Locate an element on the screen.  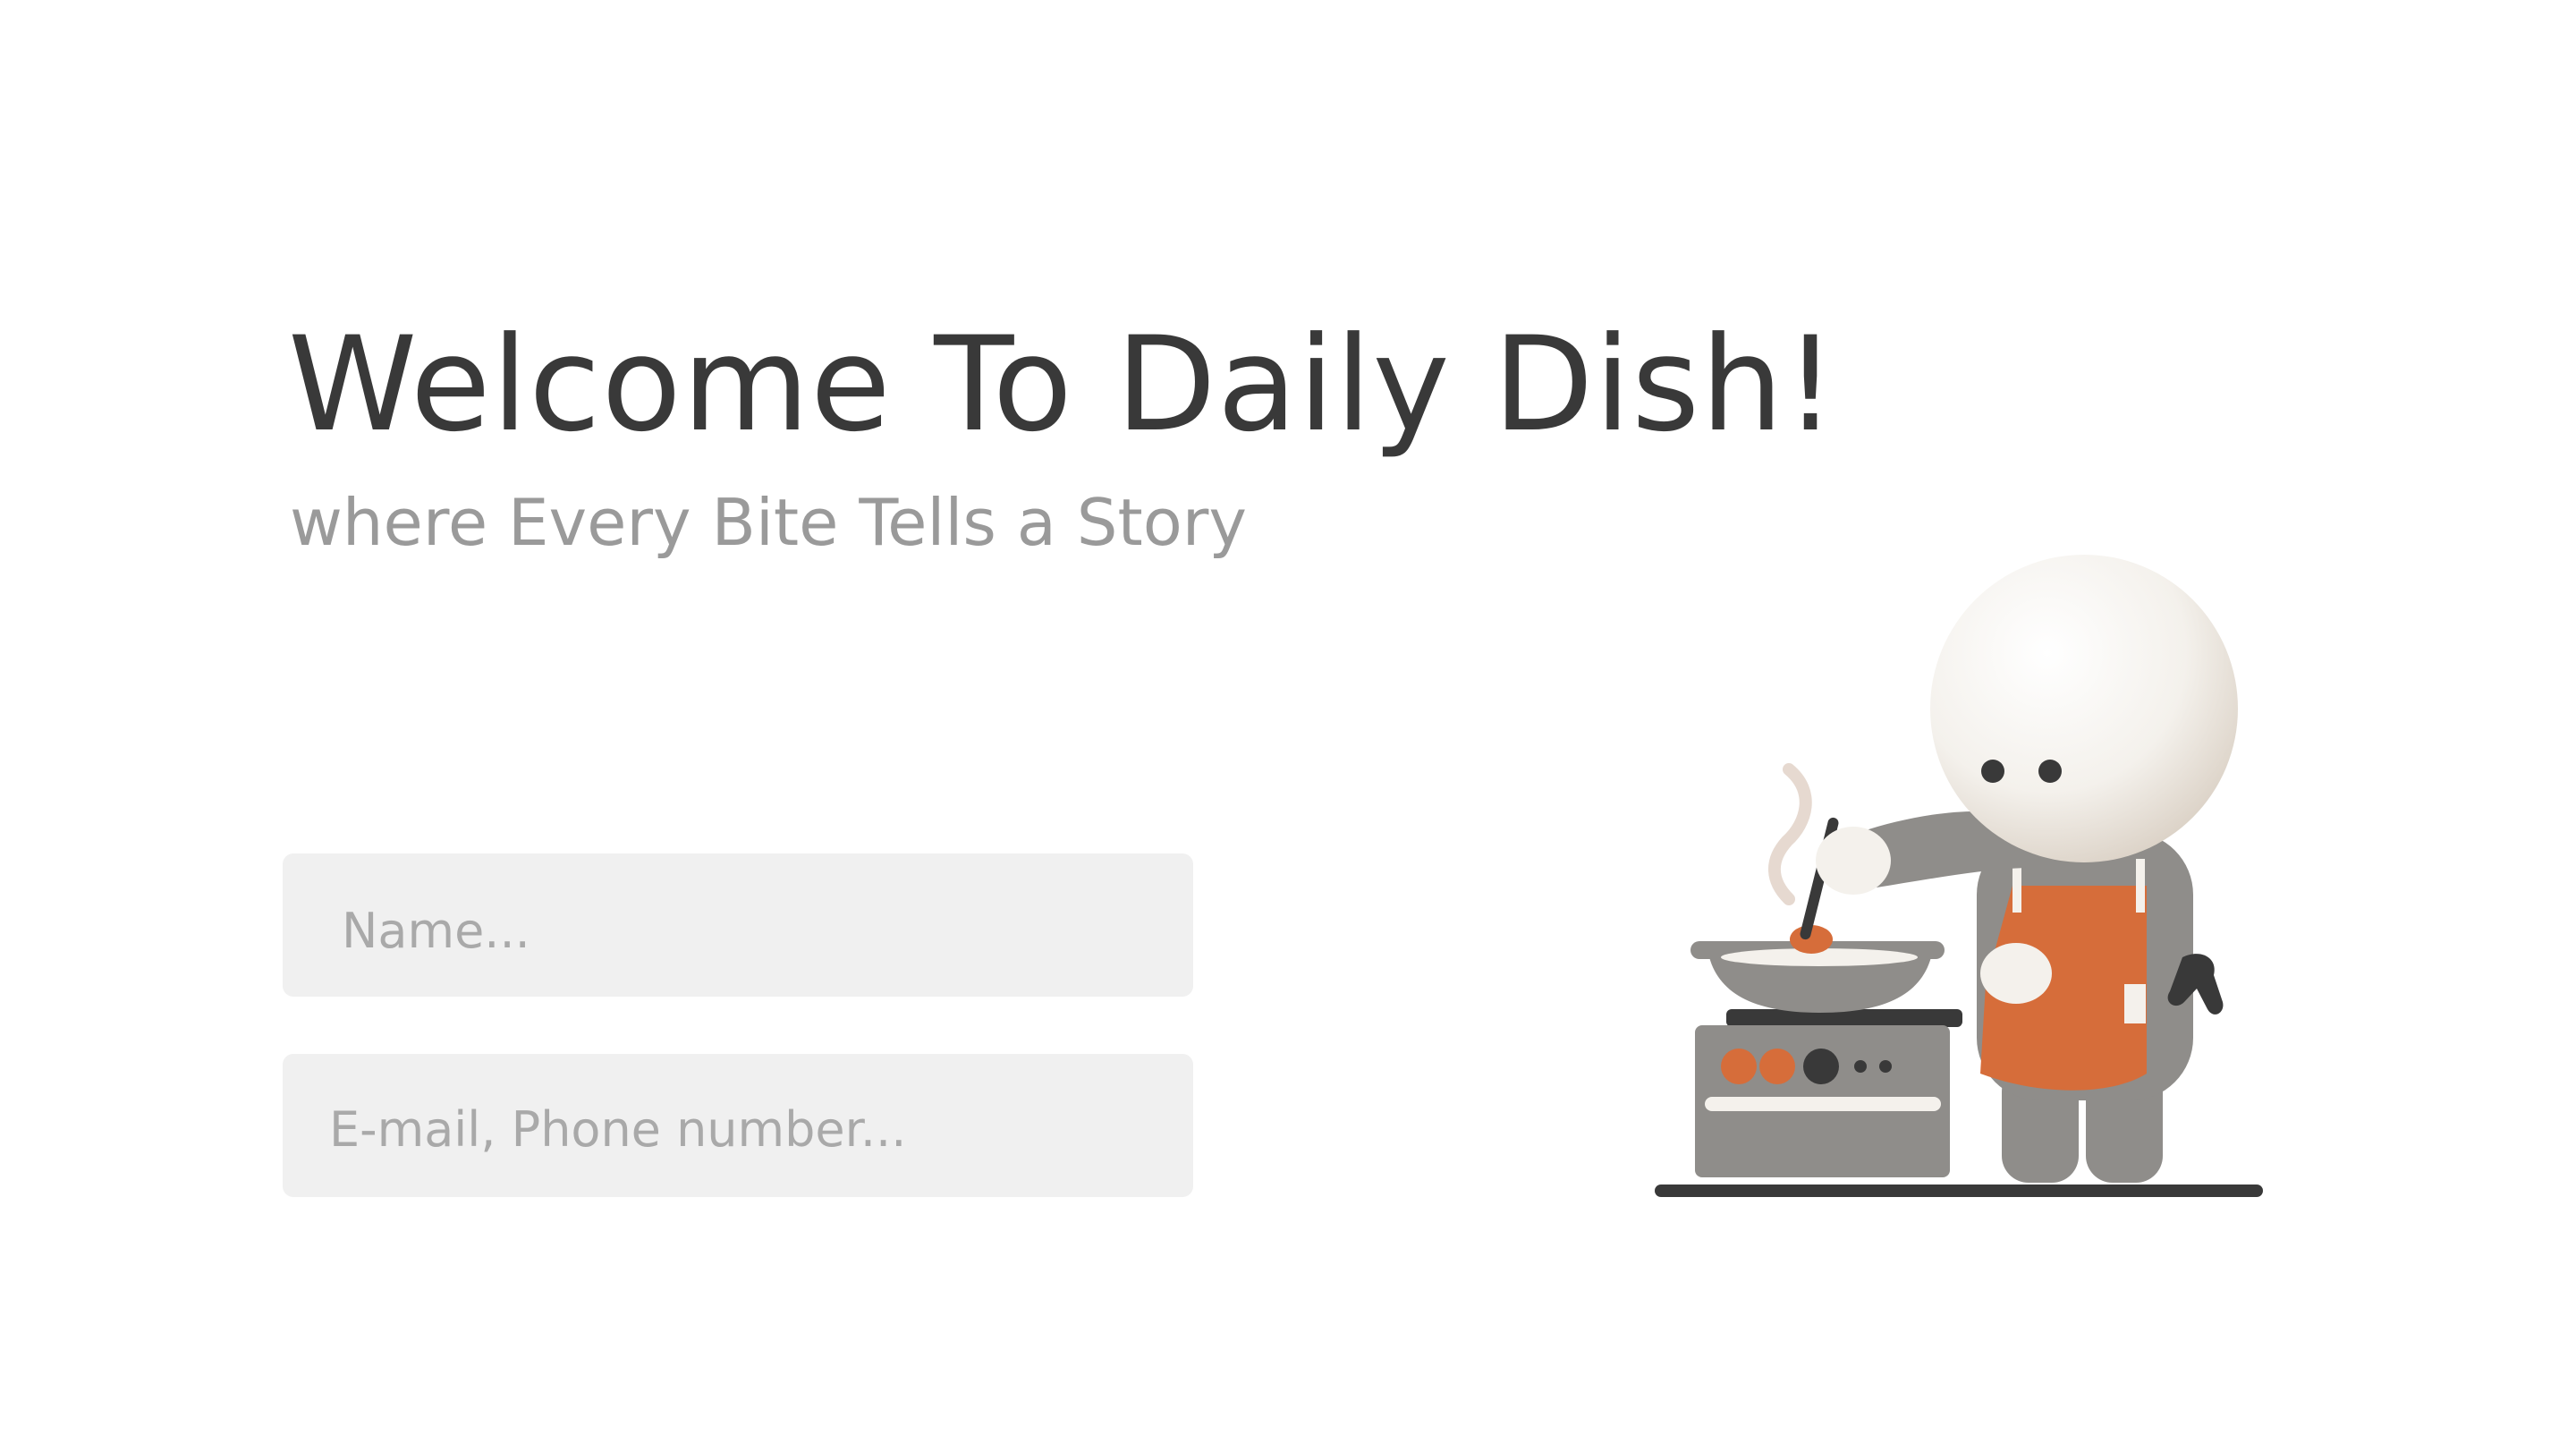
left-eye is located at coordinates (1992, 771).